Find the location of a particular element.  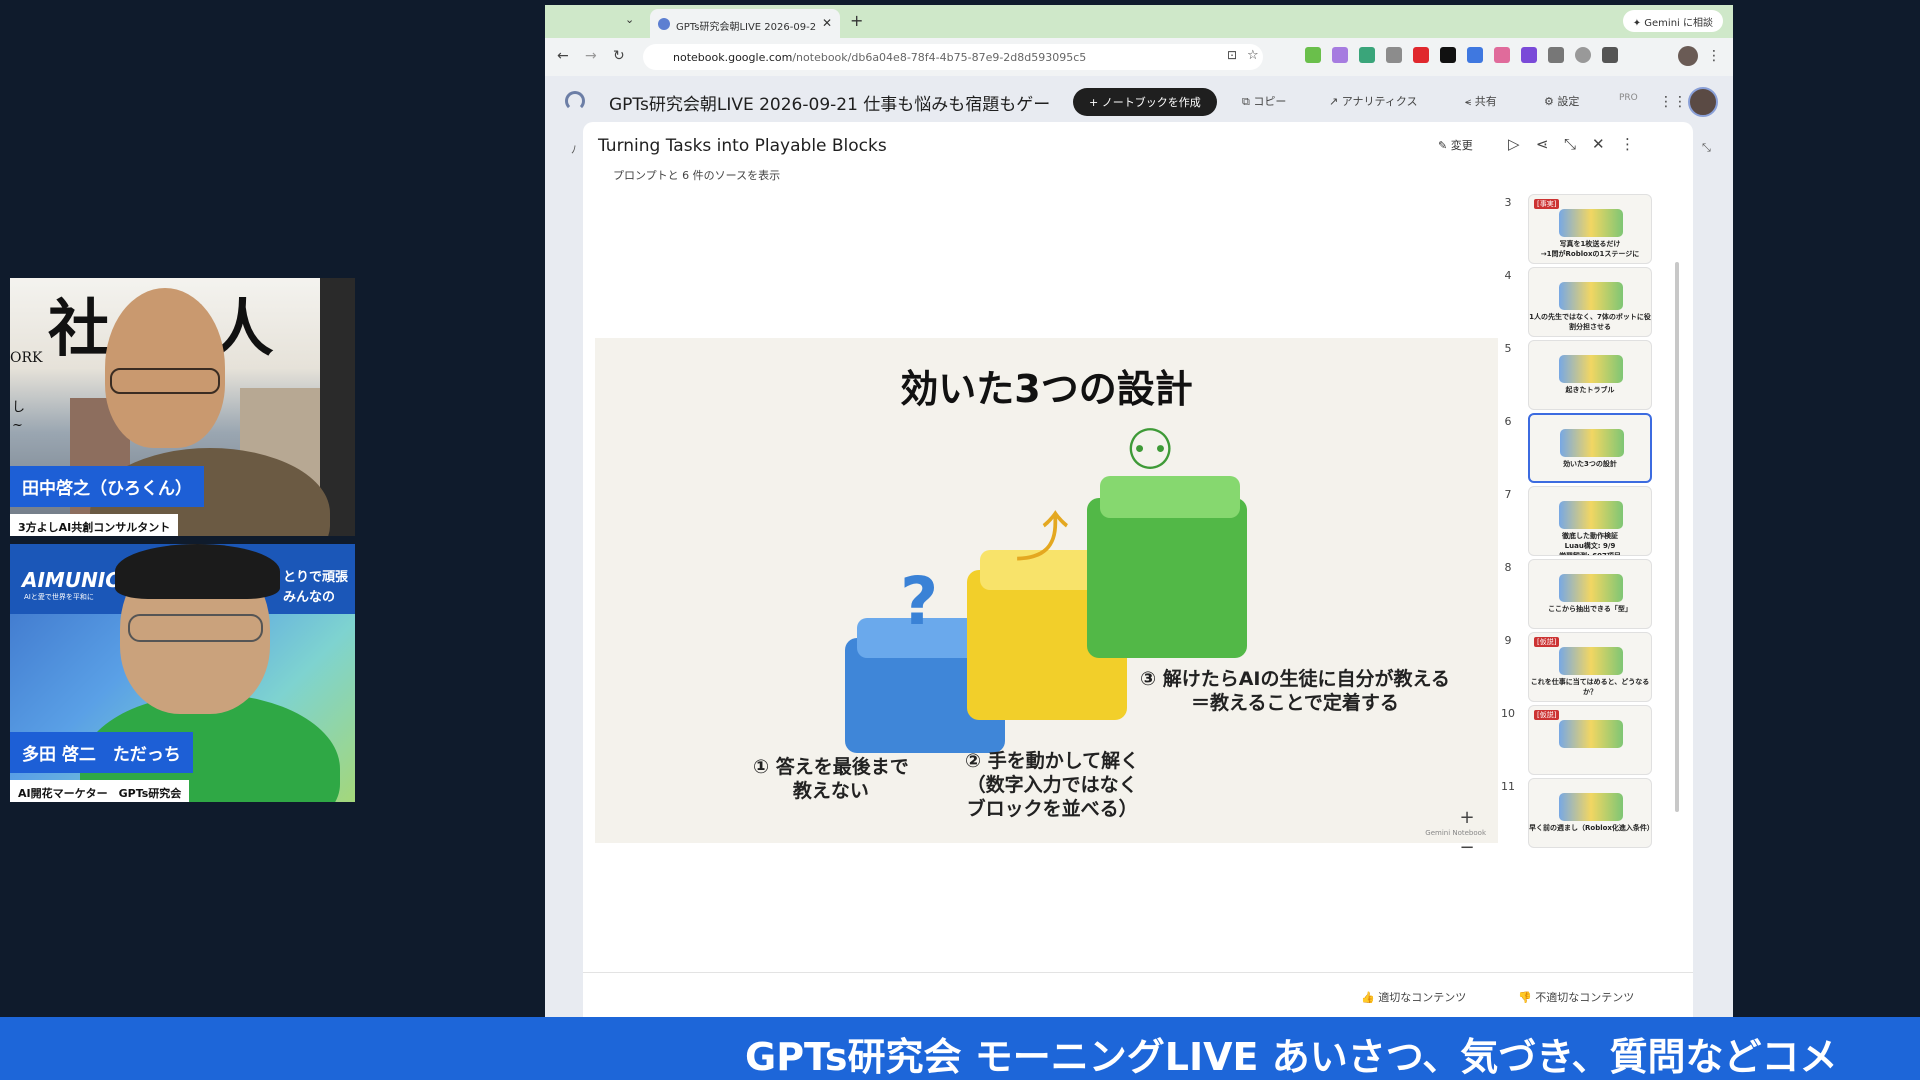

slide-thumbnail: [仮説] is located at coordinates (1590, 740).